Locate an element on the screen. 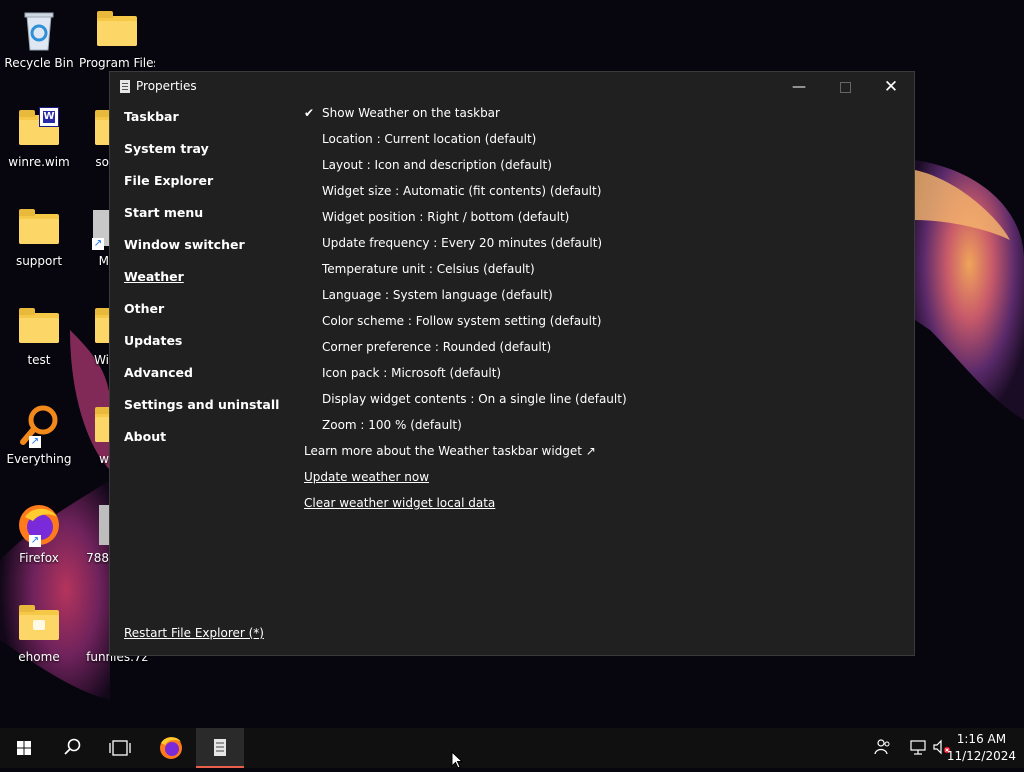 This screenshot has height=772, width=1024. task-view-button is located at coordinates (120, 748).